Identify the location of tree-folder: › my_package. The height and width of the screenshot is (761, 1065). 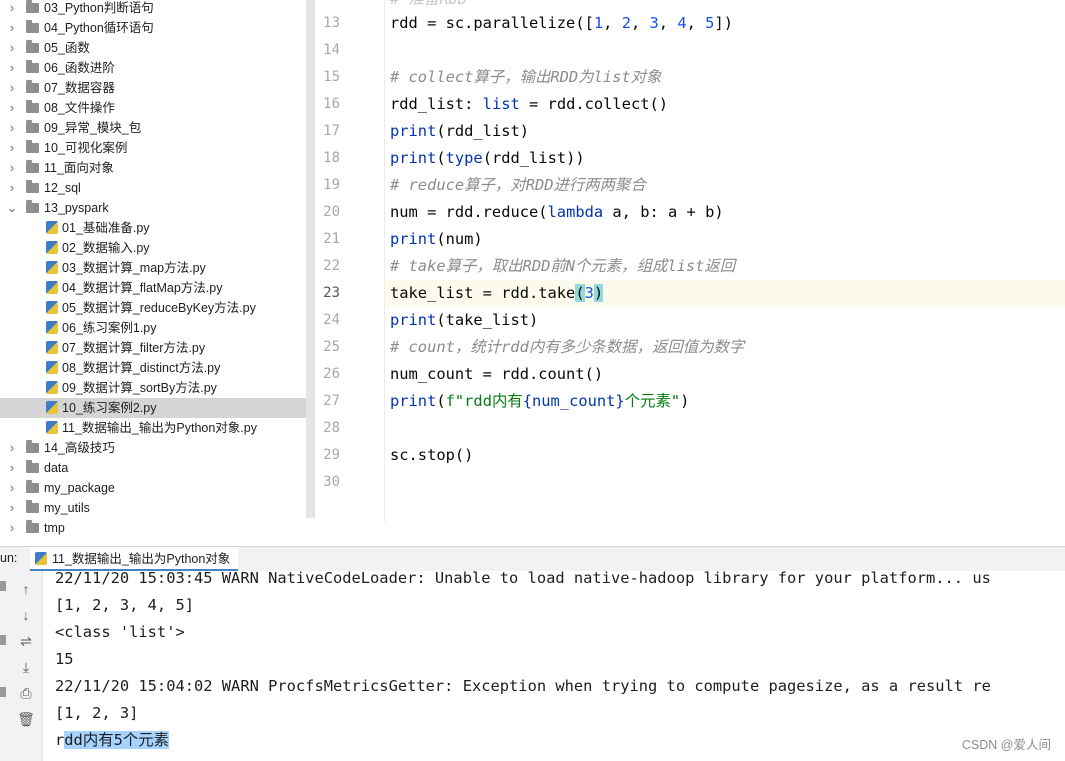
(153, 488).